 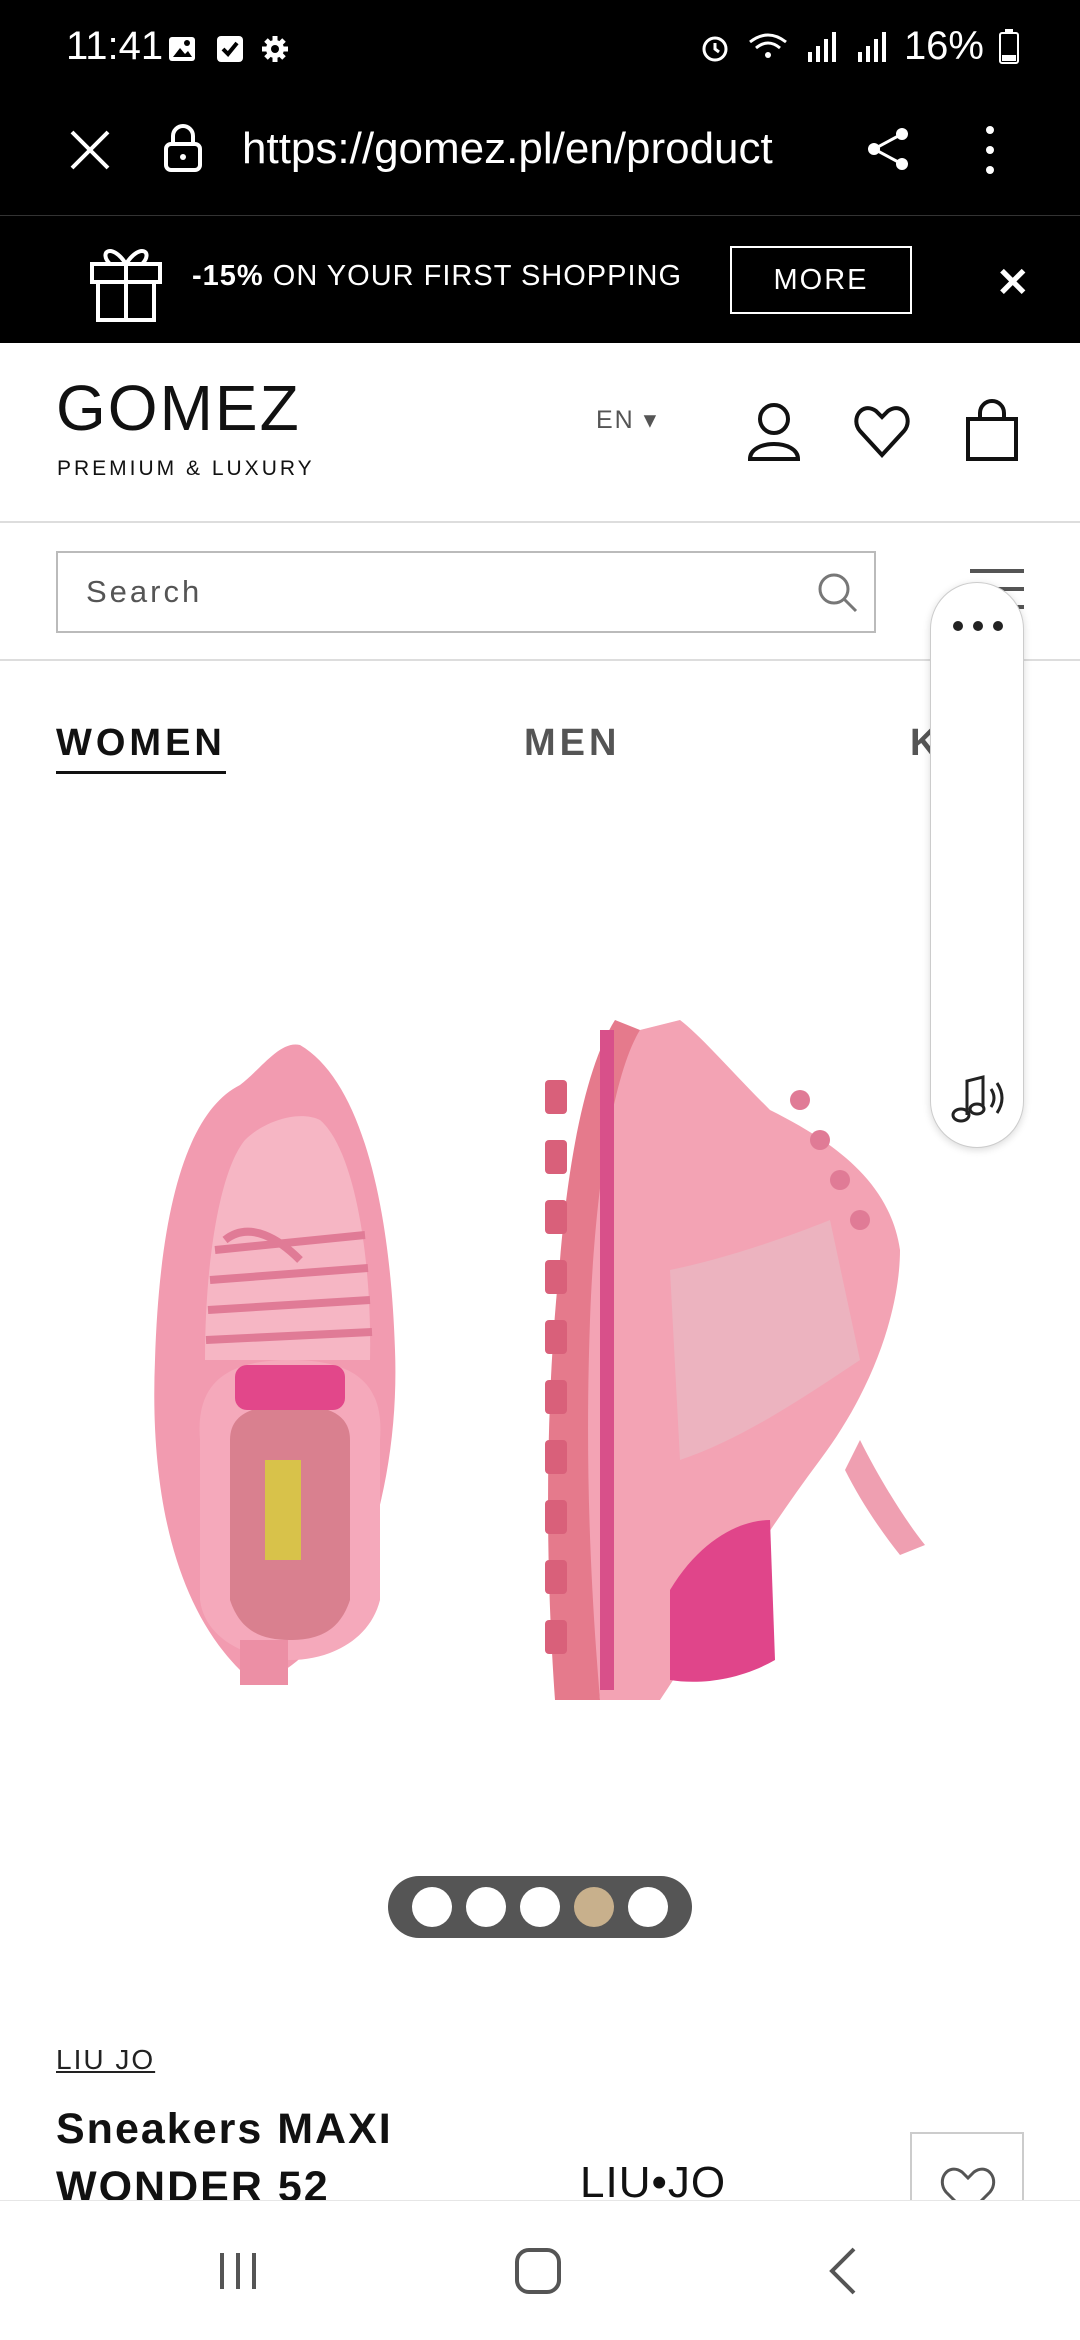 I want to click on address-bar: https://gomez.pl/en/product, so click(x=532, y=149).